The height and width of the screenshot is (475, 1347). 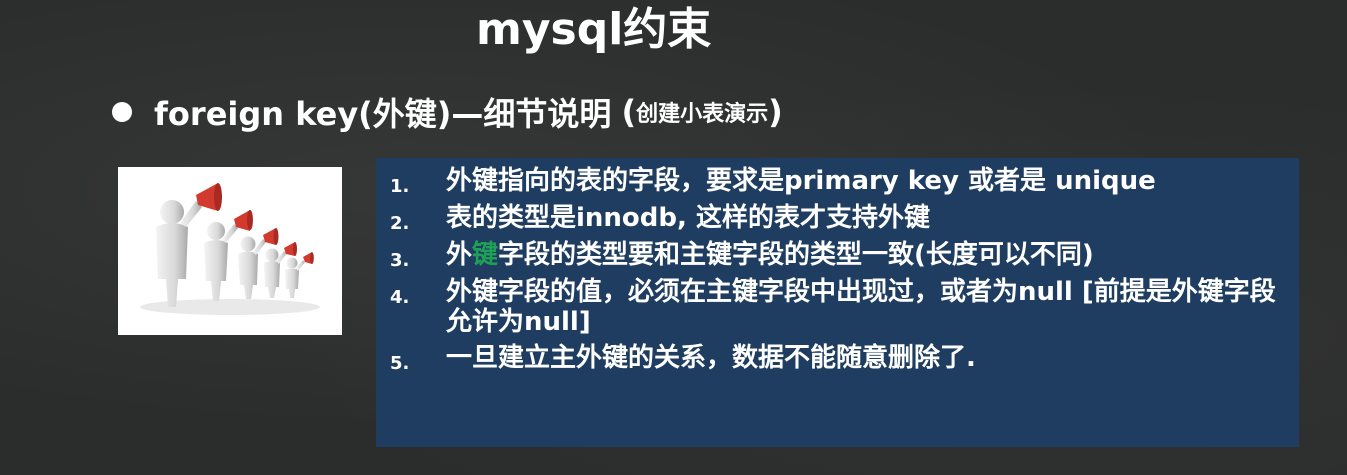 I want to click on list-number: 1., so click(x=400, y=186).